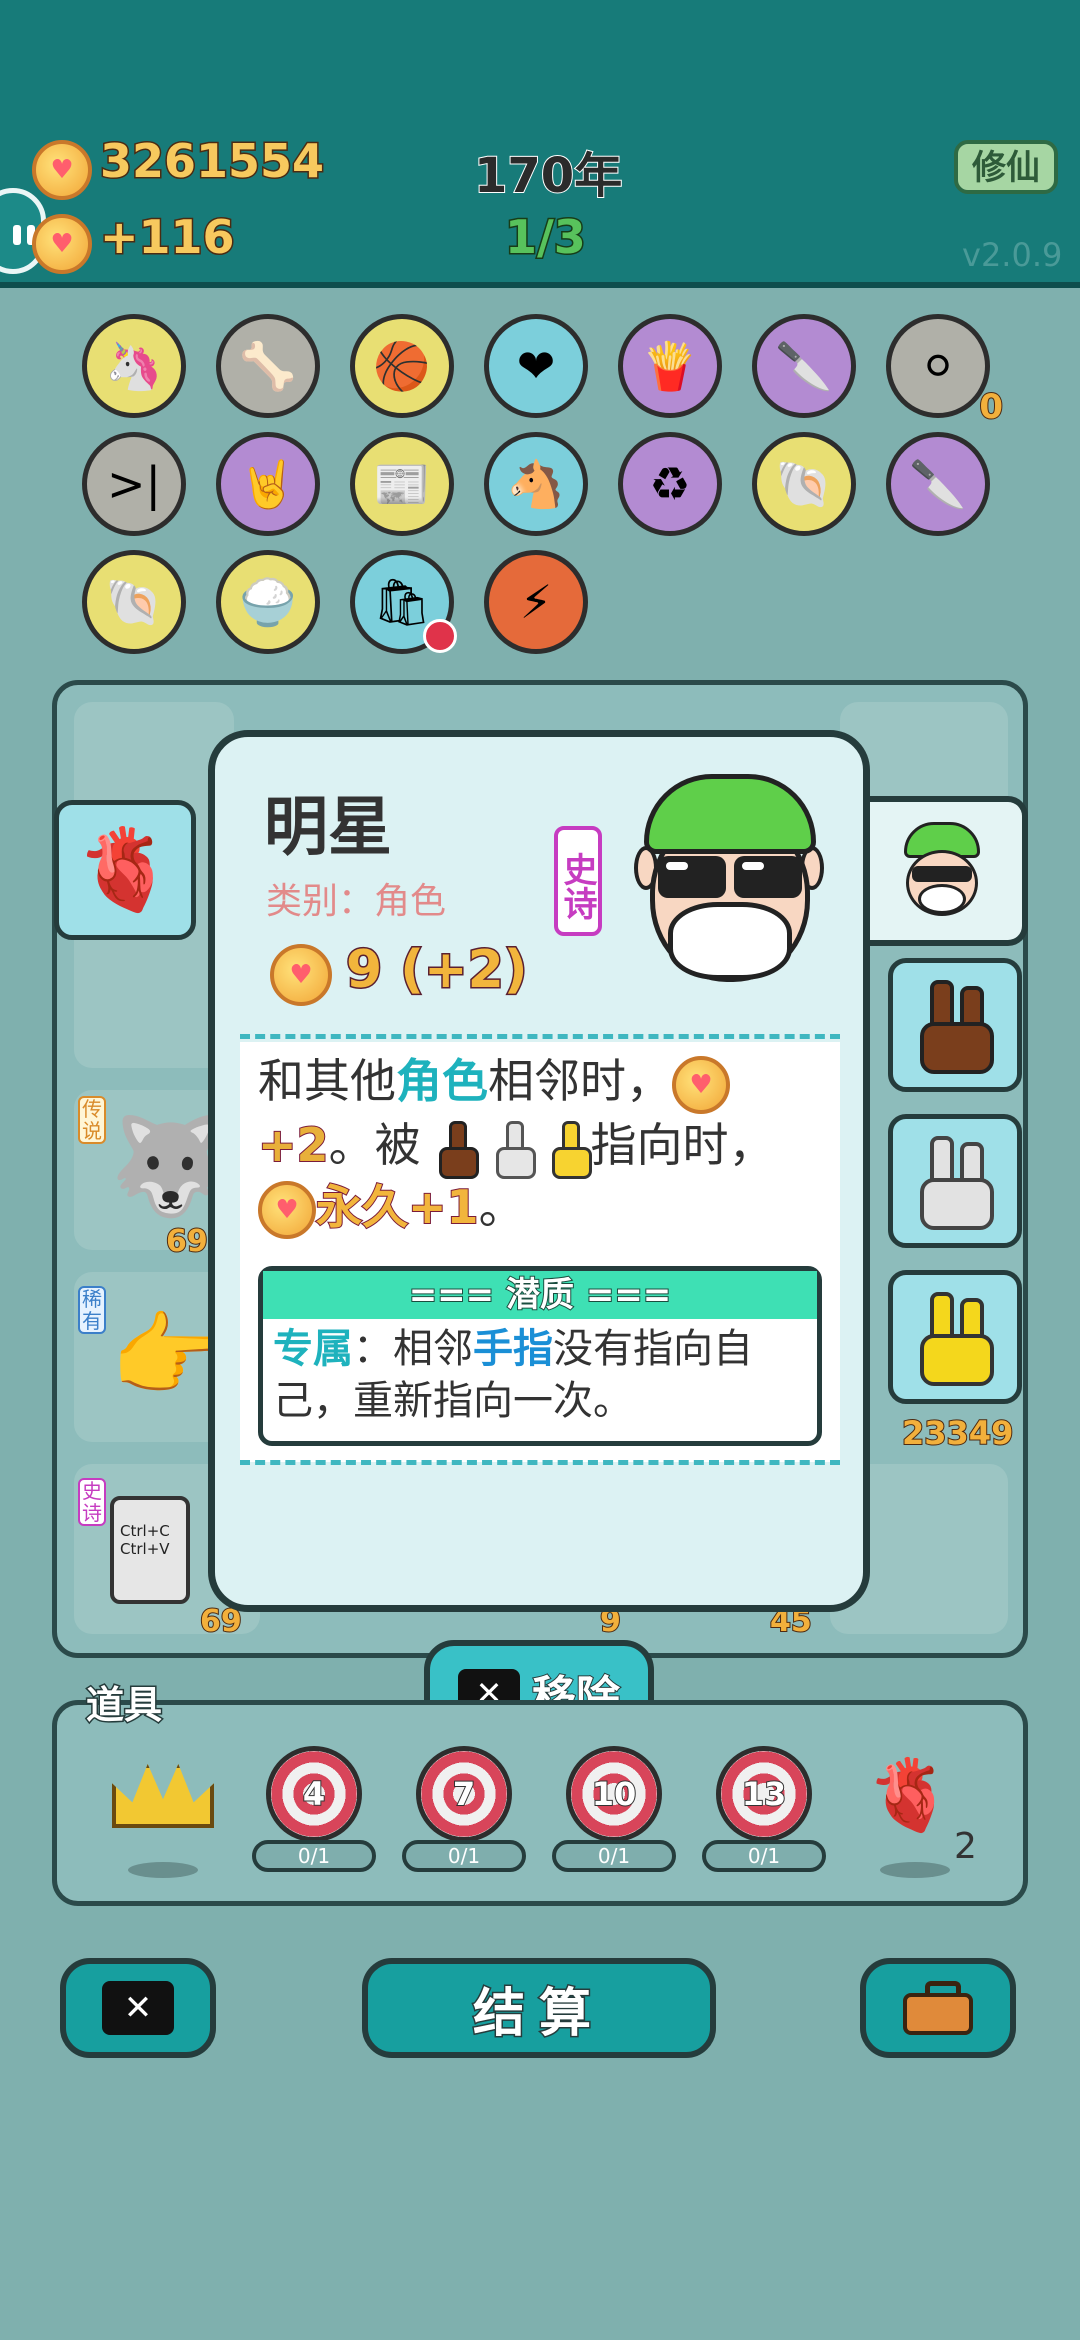 The height and width of the screenshot is (2340, 1080). I want to click on target-item: 10 0/1, so click(614, 1809).